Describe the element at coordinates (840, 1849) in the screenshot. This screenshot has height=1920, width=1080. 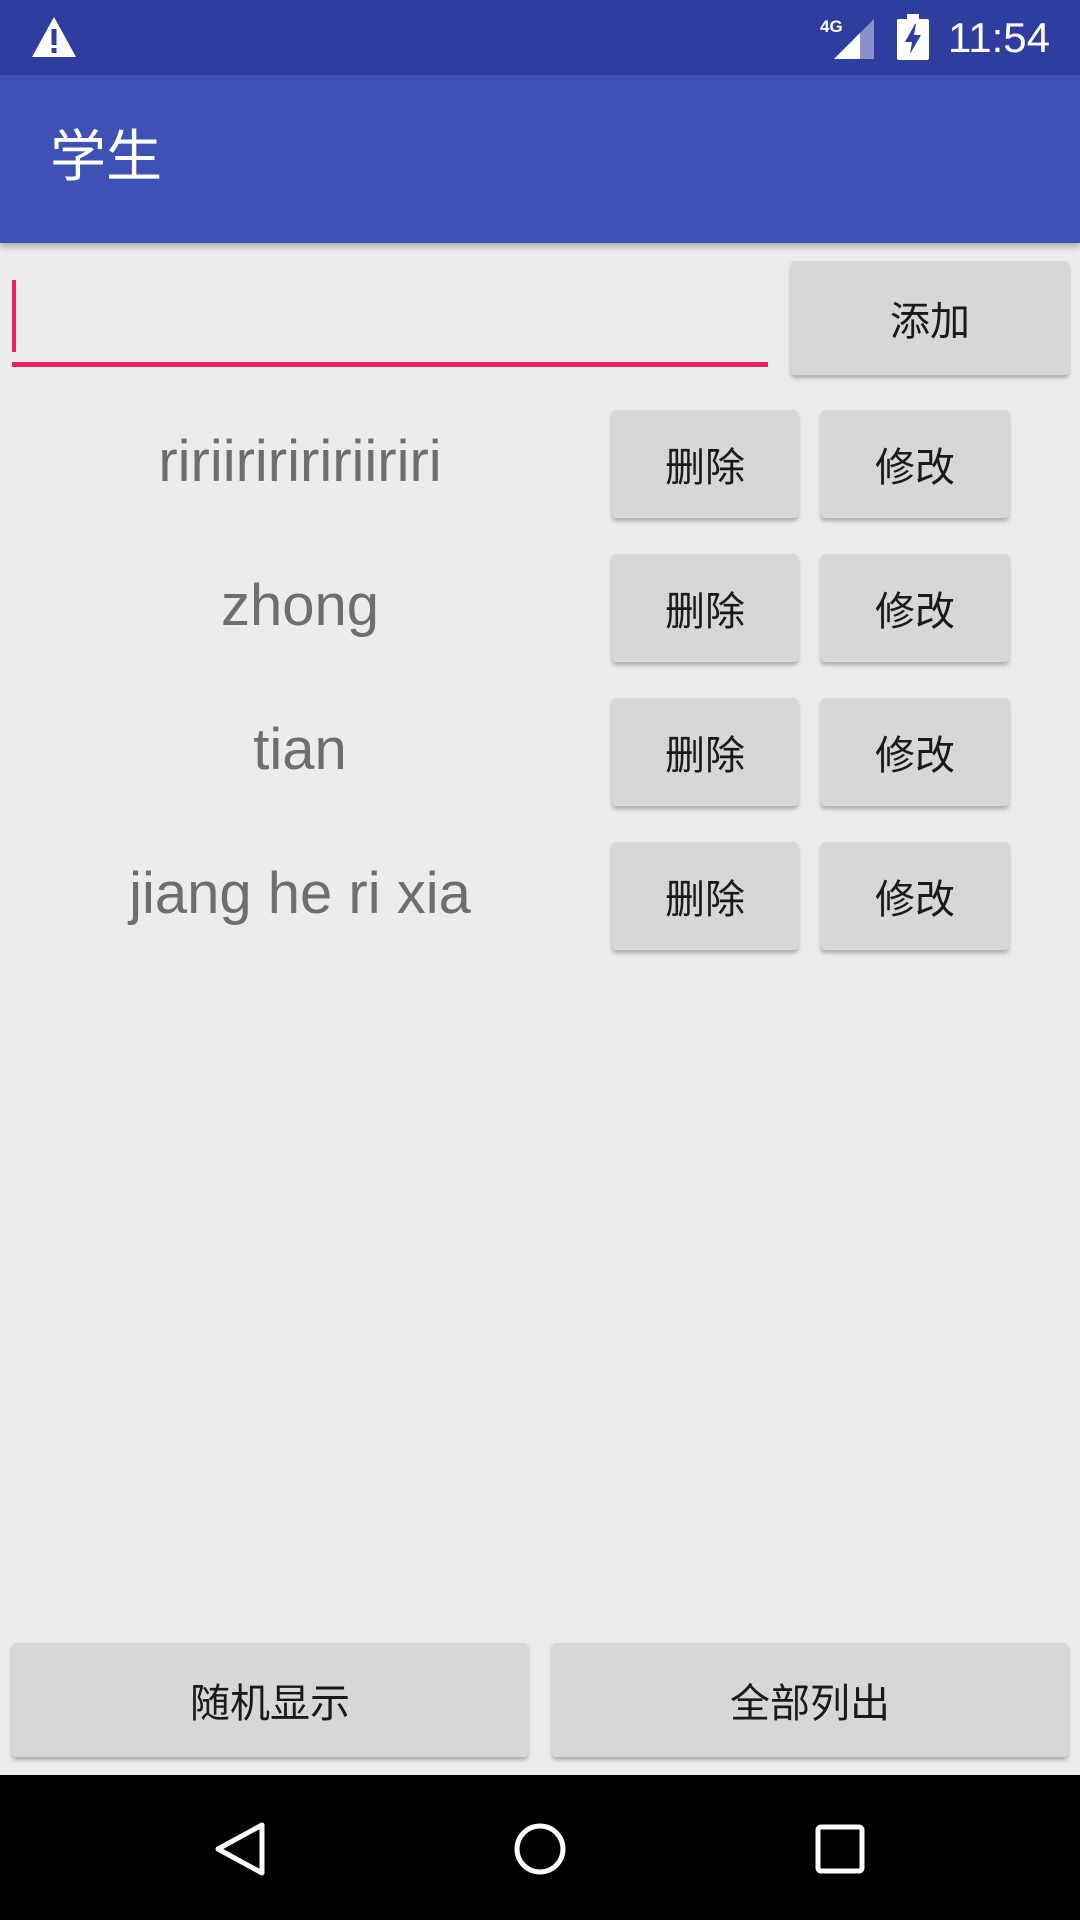
I see `recents-icon` at that location.